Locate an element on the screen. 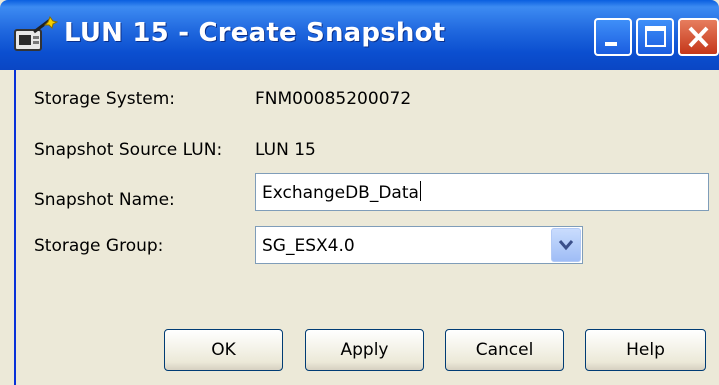  snapshot-name-label: Snapshot Name: is located at coordinates (104, 200).